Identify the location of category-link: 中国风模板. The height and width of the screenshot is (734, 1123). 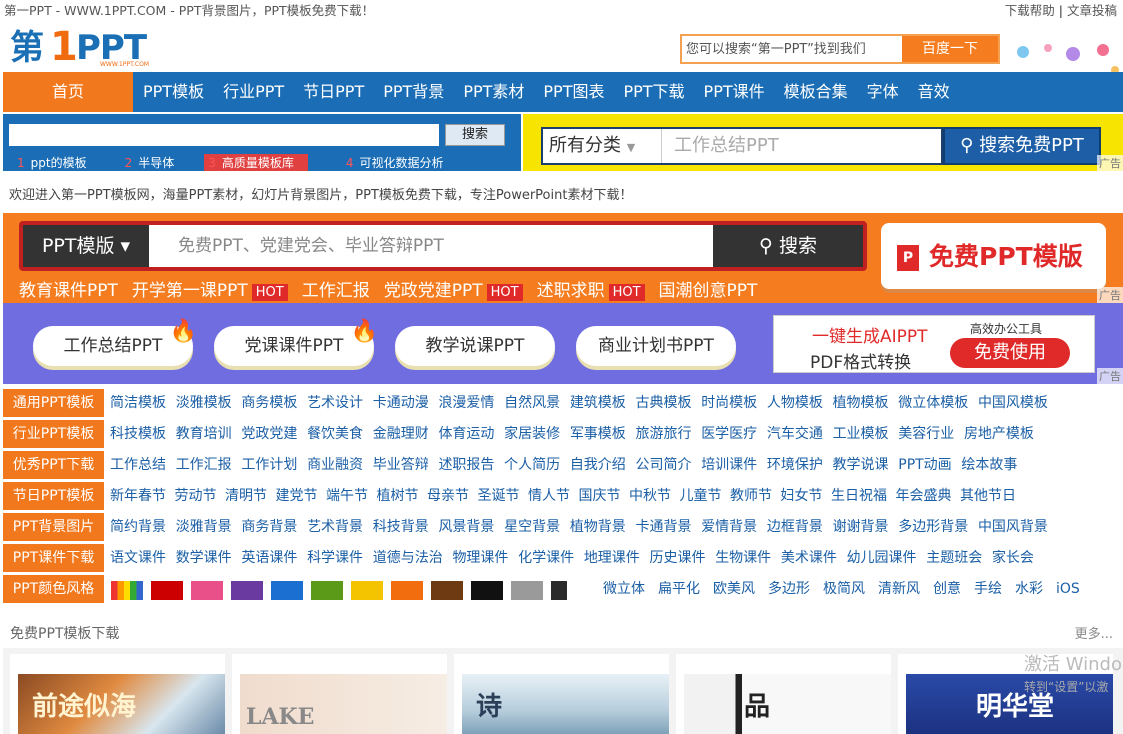
(1013, 403).